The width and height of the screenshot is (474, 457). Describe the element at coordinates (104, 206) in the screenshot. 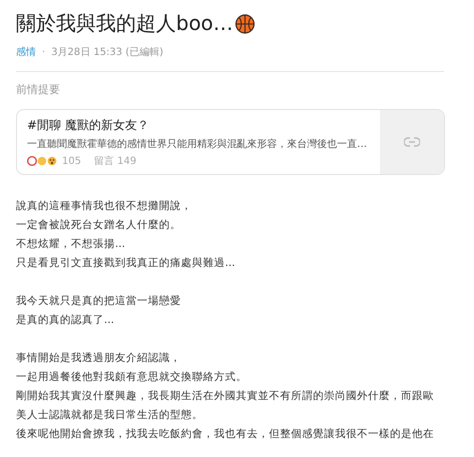

I see `body-text-line: 說真的這種事情我也很不想攤開說，` at that location.